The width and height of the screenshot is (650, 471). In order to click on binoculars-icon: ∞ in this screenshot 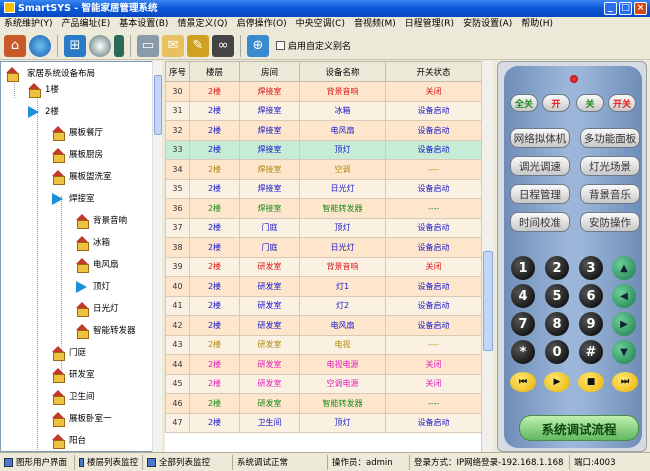, I will do `click(223, 45)`.